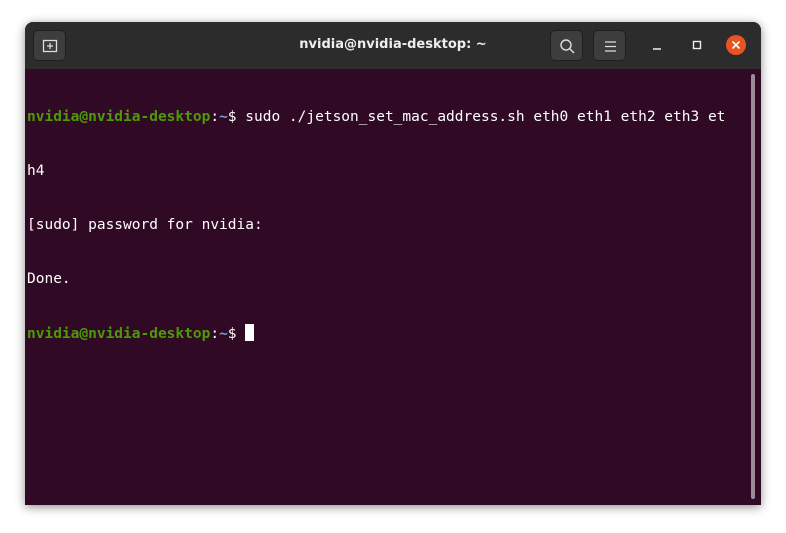 Image resolution: width=786 pixels, height=533 pixels. I want to click on done-output: Done., so click(49, 279).